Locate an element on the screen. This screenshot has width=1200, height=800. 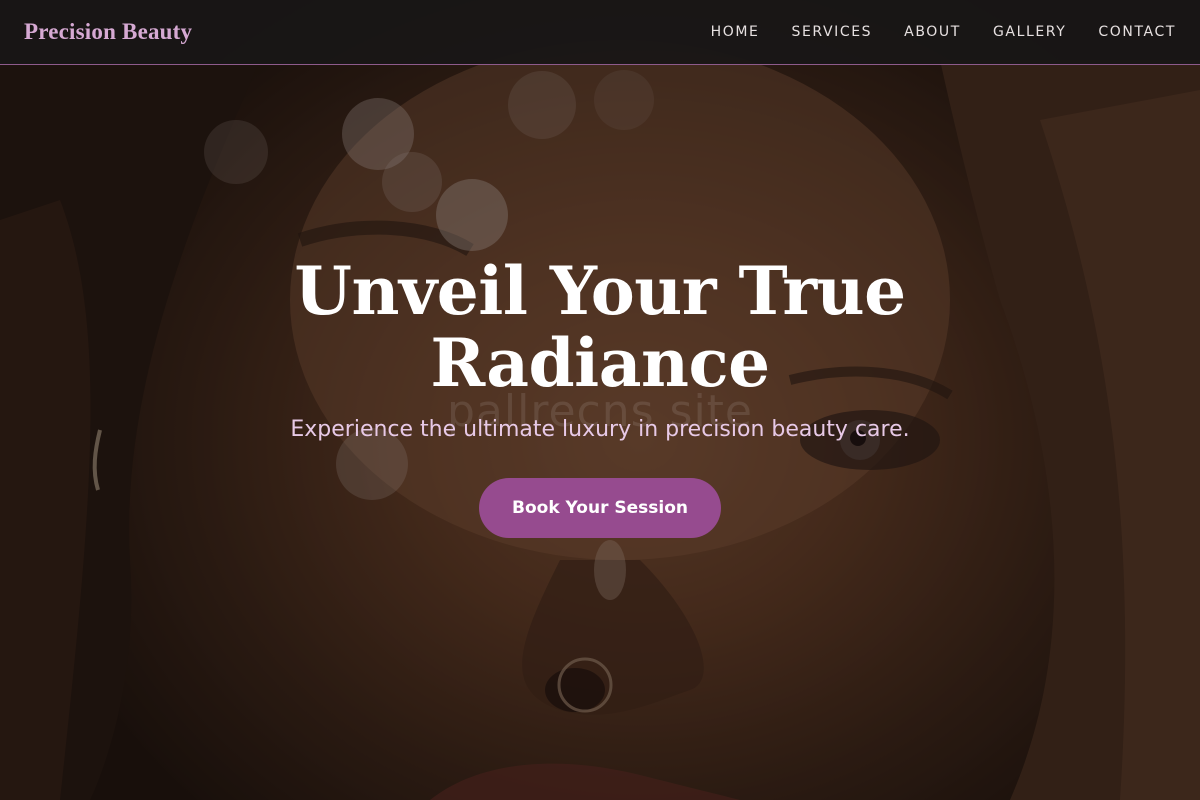
nav-item-home: HOME is located at coordinates (735, 32).